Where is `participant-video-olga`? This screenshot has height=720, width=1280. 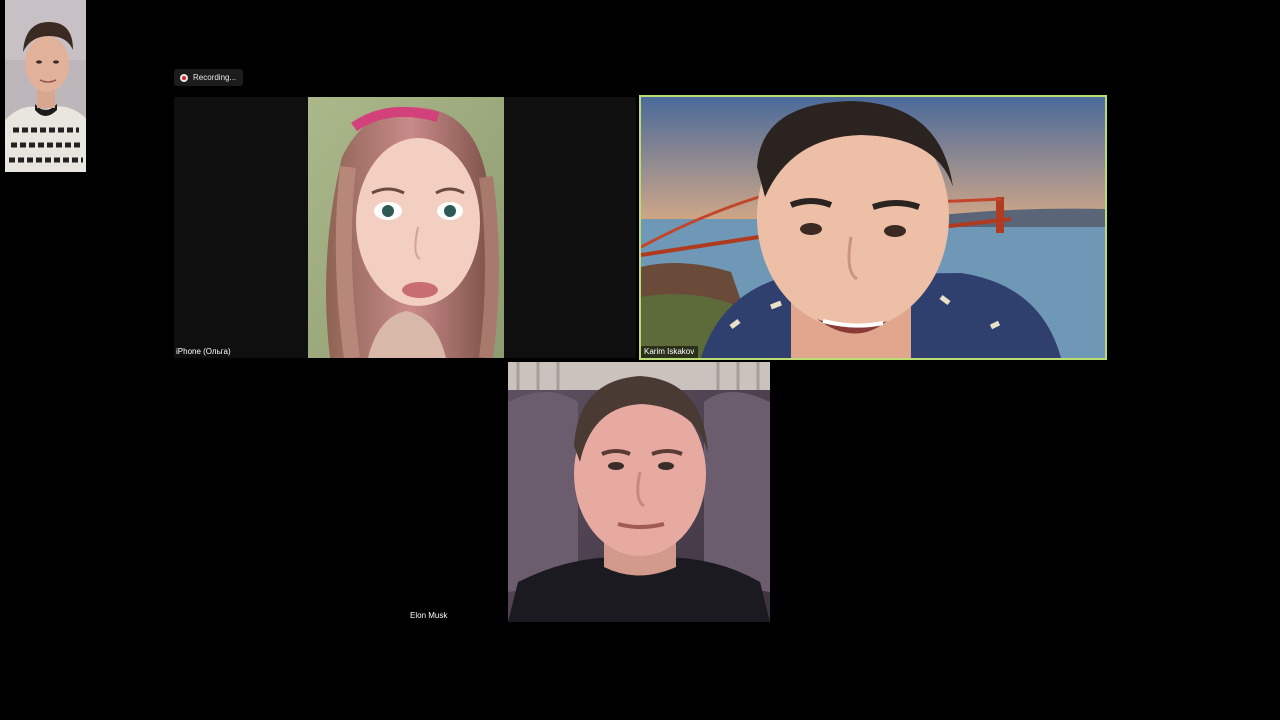
participant-video-olga is located at coordinates (406, 227).